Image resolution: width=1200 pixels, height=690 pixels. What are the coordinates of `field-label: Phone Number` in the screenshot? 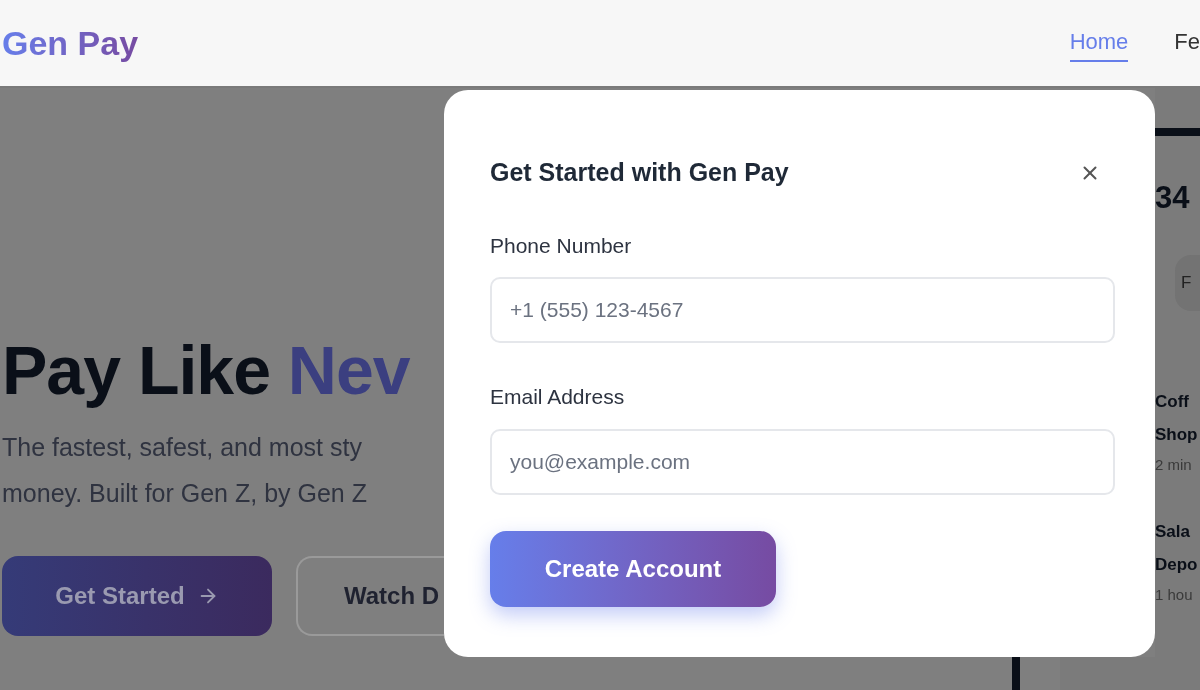 It's located at (561, 245).